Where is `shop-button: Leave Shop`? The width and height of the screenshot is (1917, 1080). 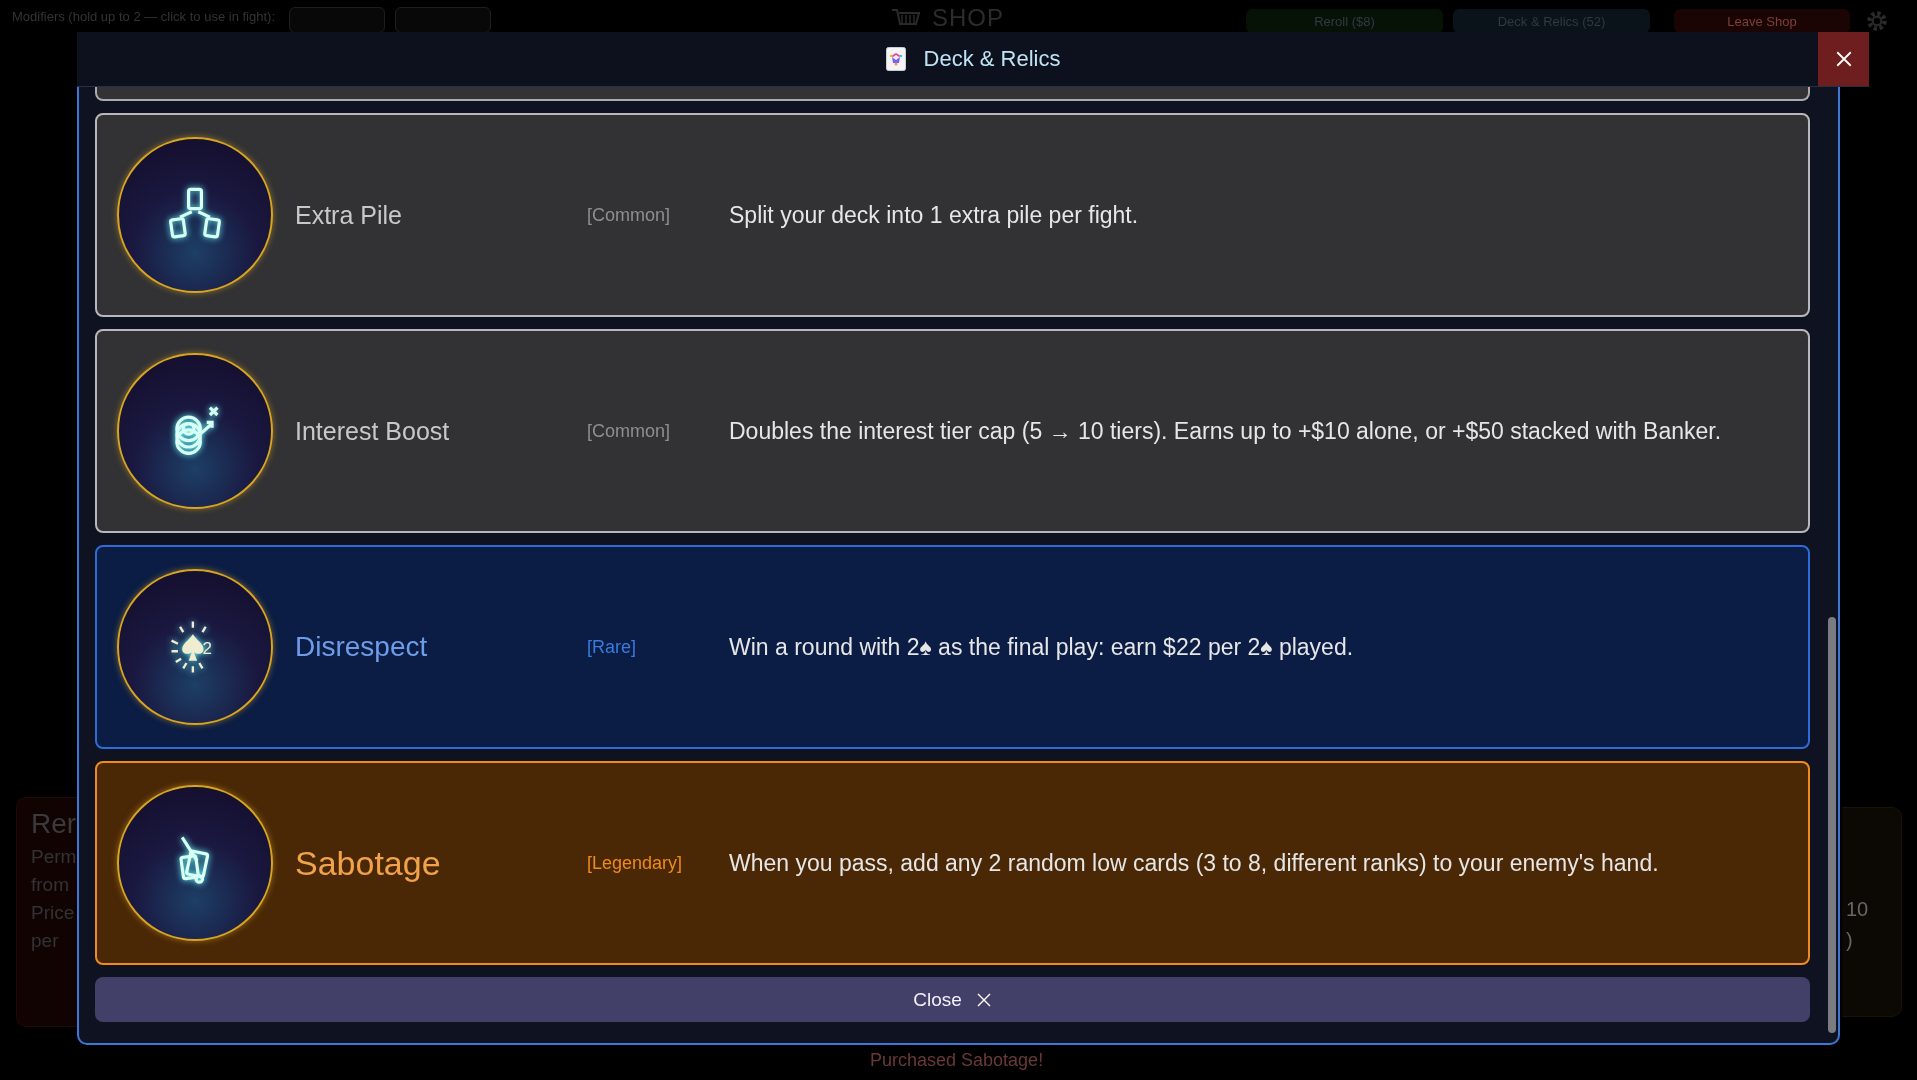
shop-button: Leave Shop is located at coordinates (1762, 21).